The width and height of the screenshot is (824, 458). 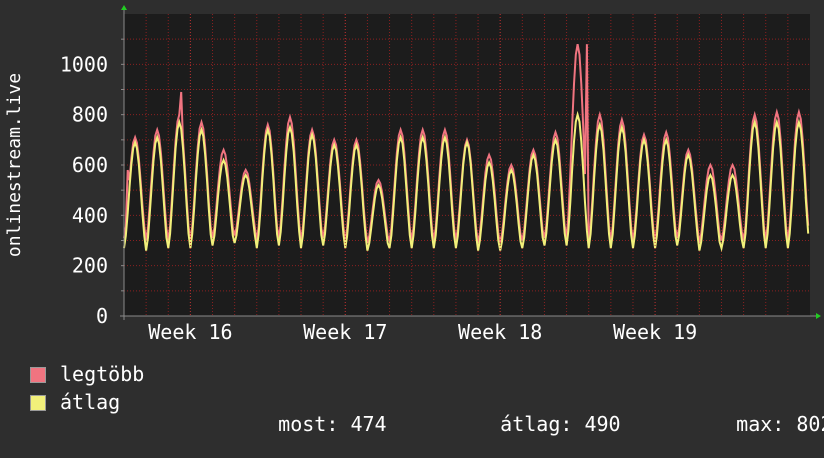 I want to click on y-tick-label: 800, so click(x=90, y=115).